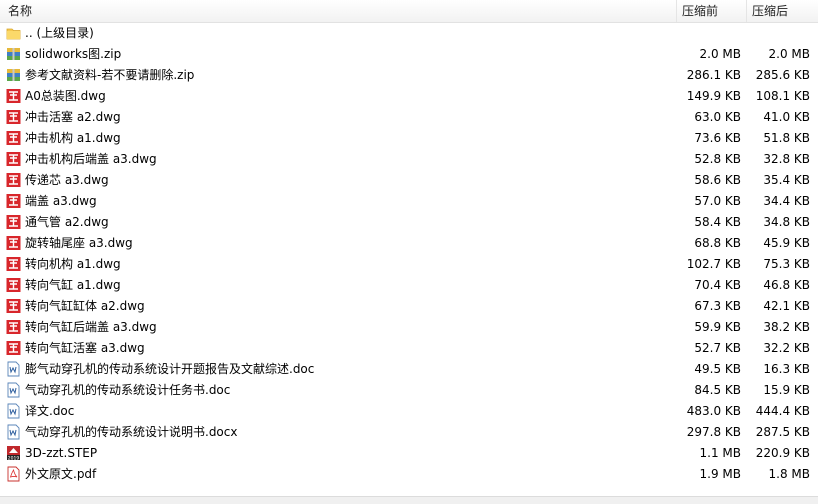  Describe the element at coordinates (110, 75) in the screenshot. I see `file-name: 参考文献资料-若不要请删除.zip` at that location.